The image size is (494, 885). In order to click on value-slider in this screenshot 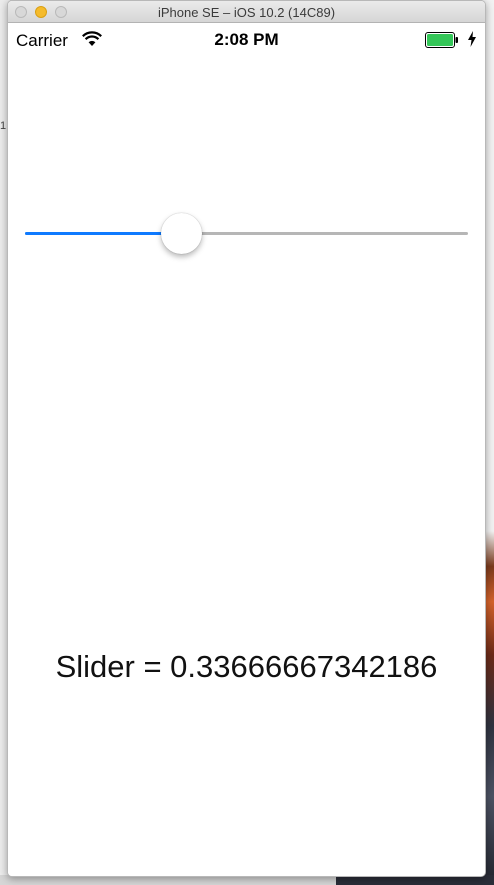, I will do `click(246, 233)`.